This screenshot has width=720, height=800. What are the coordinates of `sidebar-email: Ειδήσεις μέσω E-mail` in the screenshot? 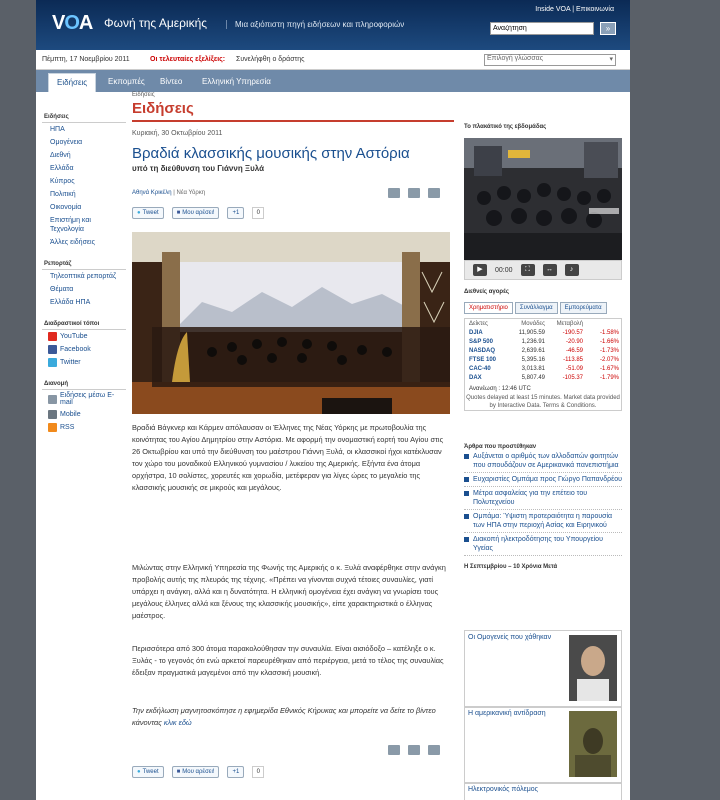 It's located at (84, 399).